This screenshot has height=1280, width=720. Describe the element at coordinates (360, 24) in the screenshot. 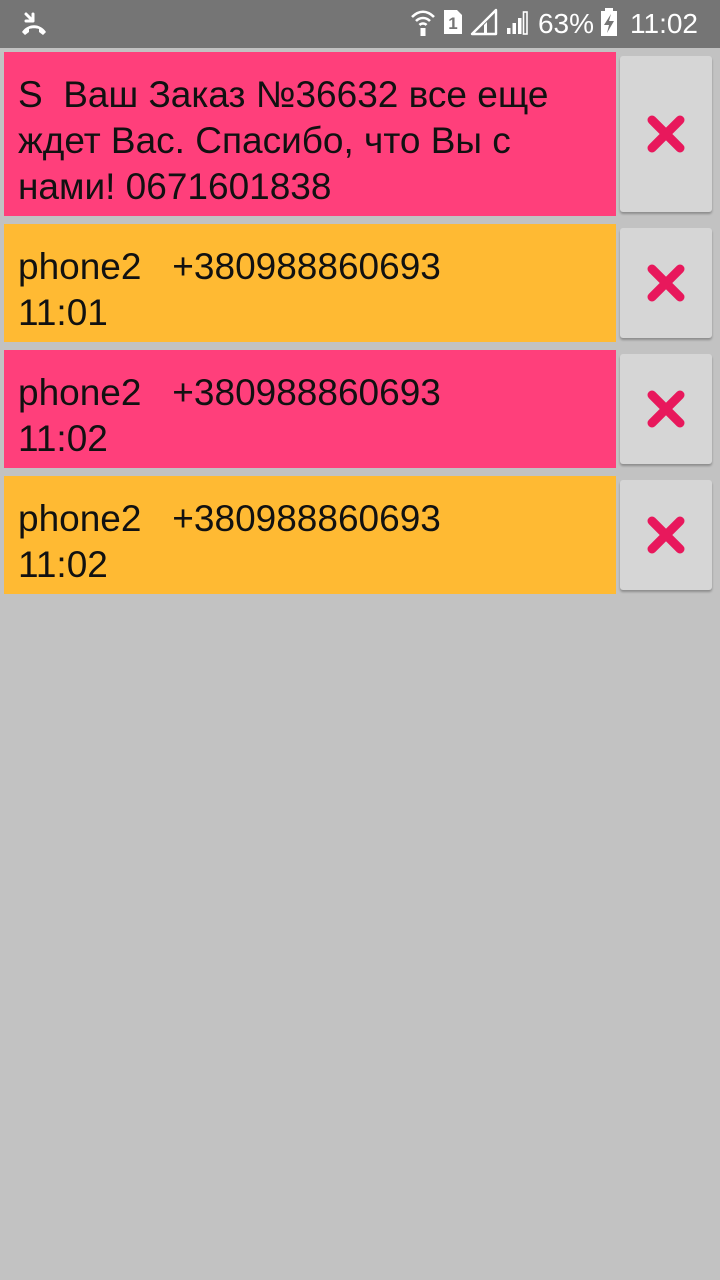

I see `status-bar: 1 63% 11:02` at that location.